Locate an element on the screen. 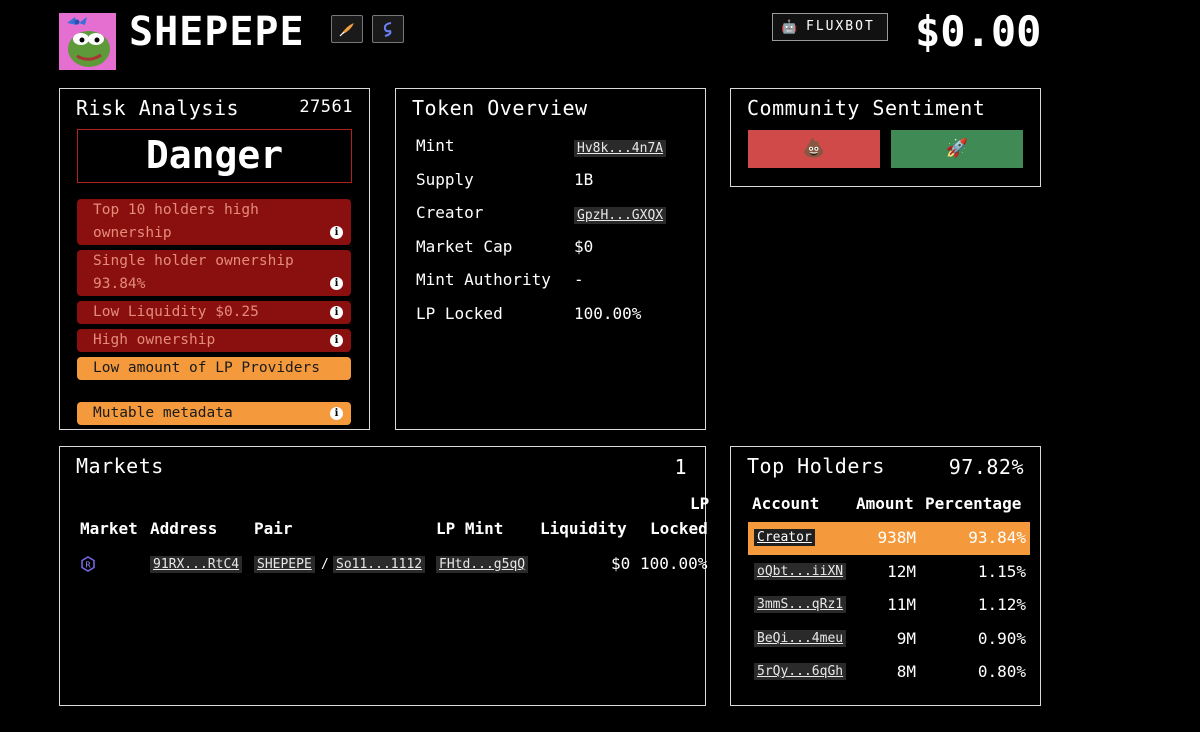 Image resolution: width=1200 pixels, height=732 pixels. col-header-locked: Locked is located at coordinates (679, 528).